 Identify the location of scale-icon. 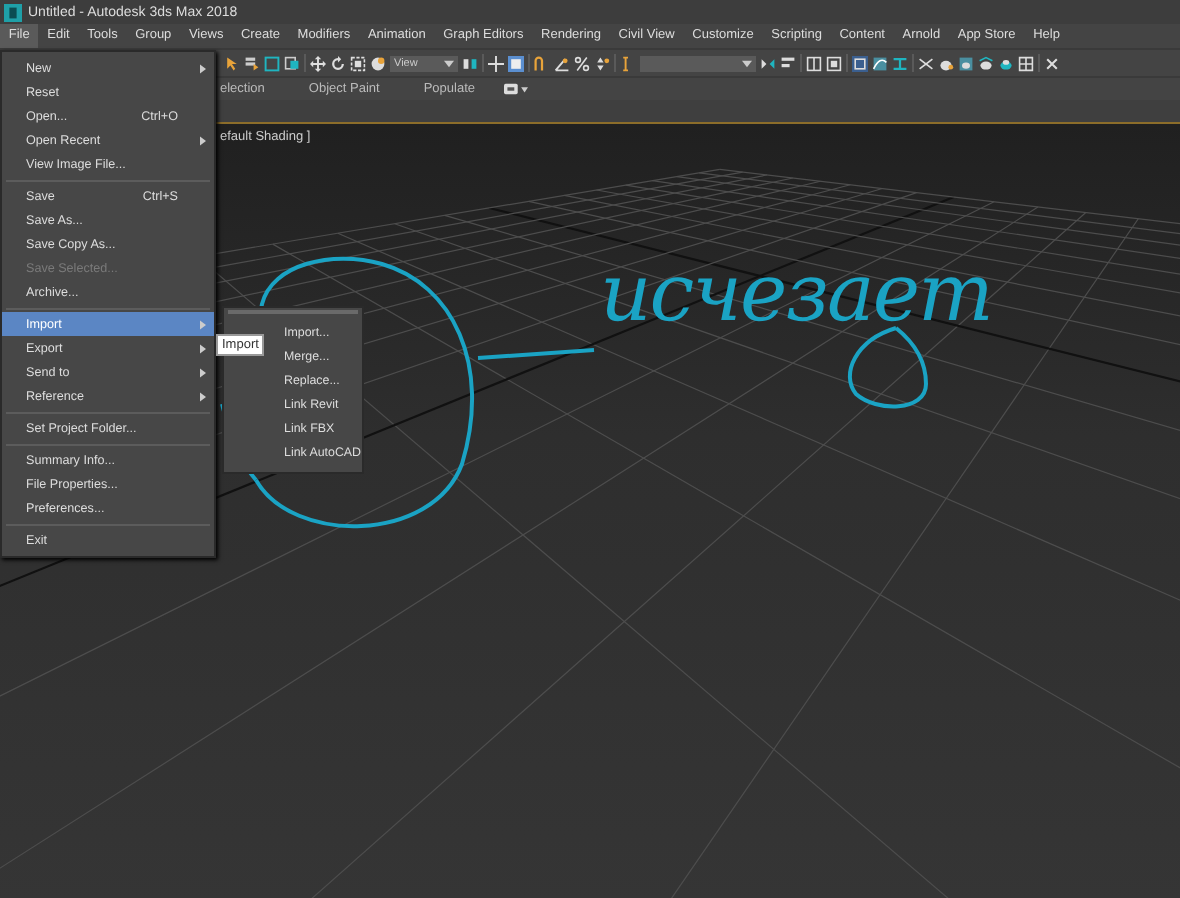
(358, 63).